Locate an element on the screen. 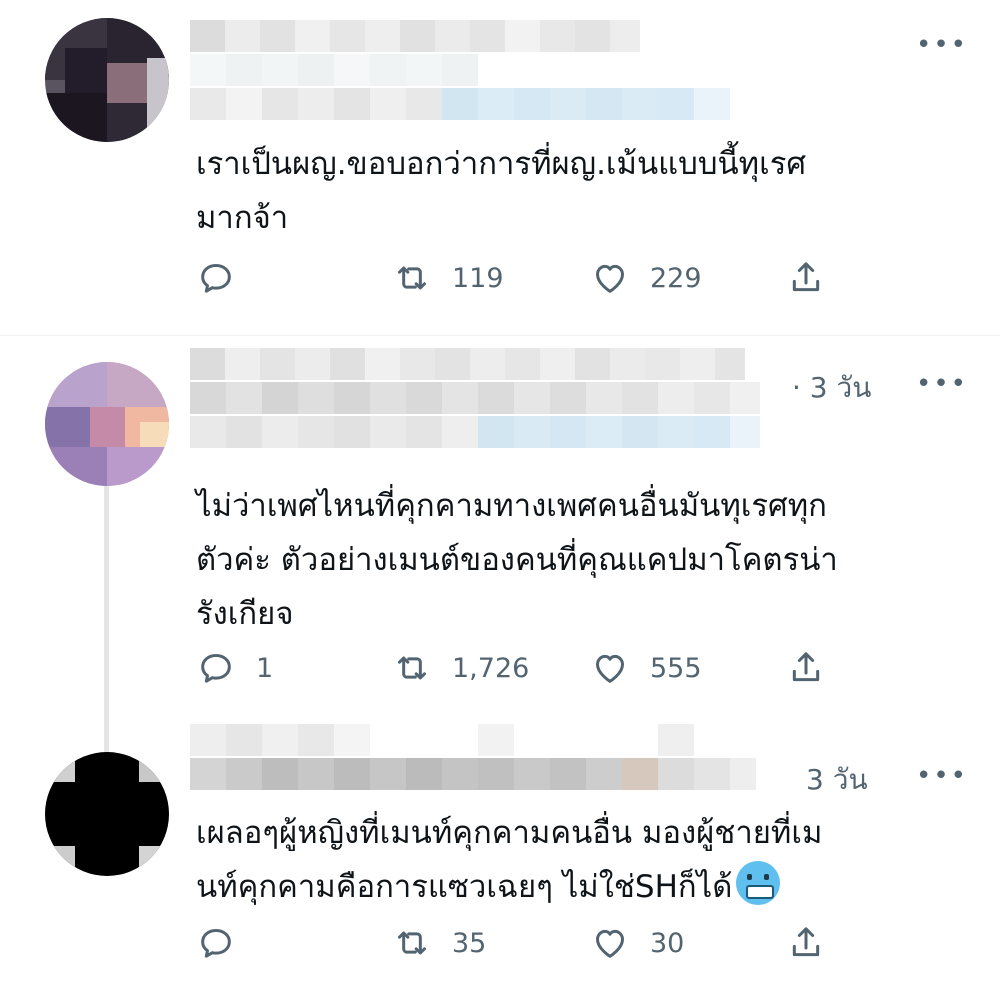  tweet-text-line-with-emoji: นท์คุกคามคือการแซวเฉยๆ ไม่ใช่SHก็ได้ is located at coordinates (573, 887).